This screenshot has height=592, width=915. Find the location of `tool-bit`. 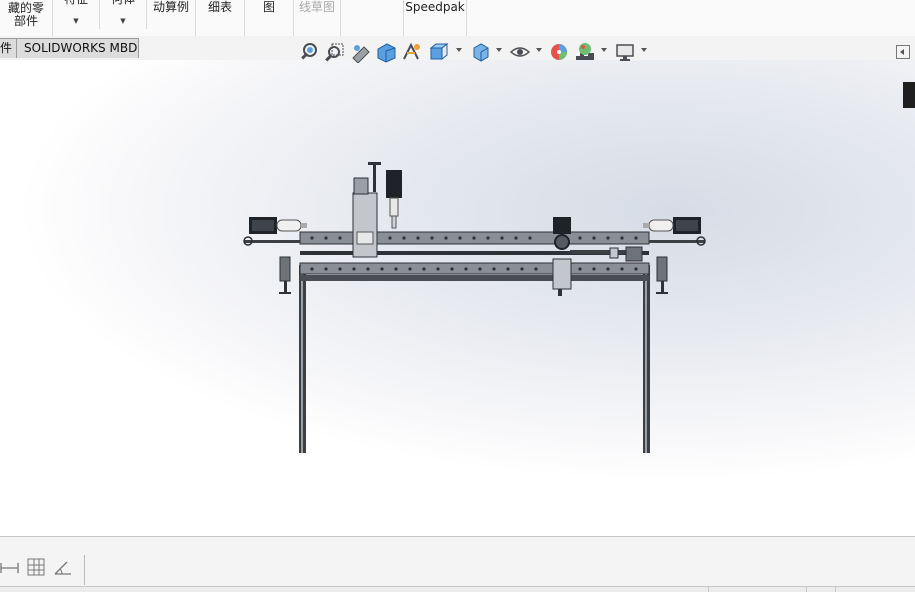

tool-bit is located at coordinates (394, 222).